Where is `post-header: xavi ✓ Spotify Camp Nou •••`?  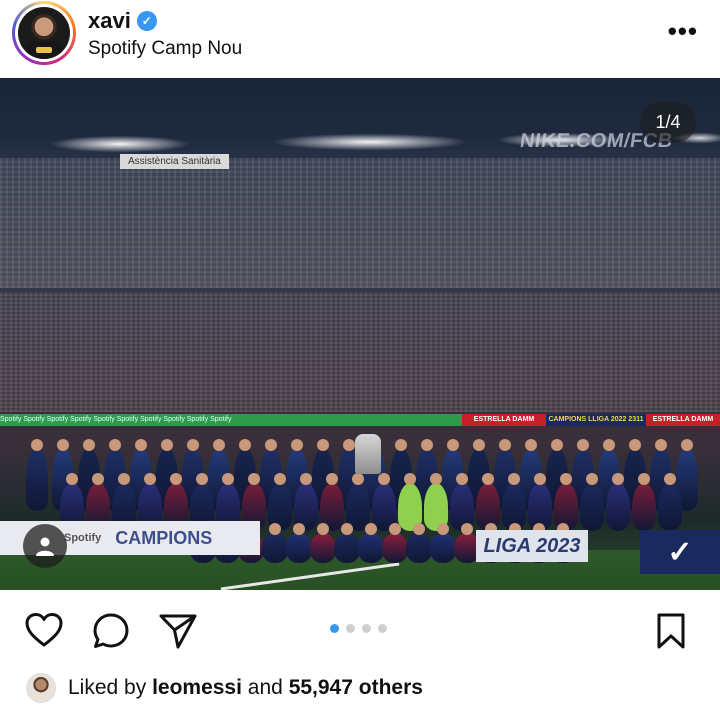
post-header: xavi ✓ Spotify Camp Nou ••• is located at coordinates (360, 39).